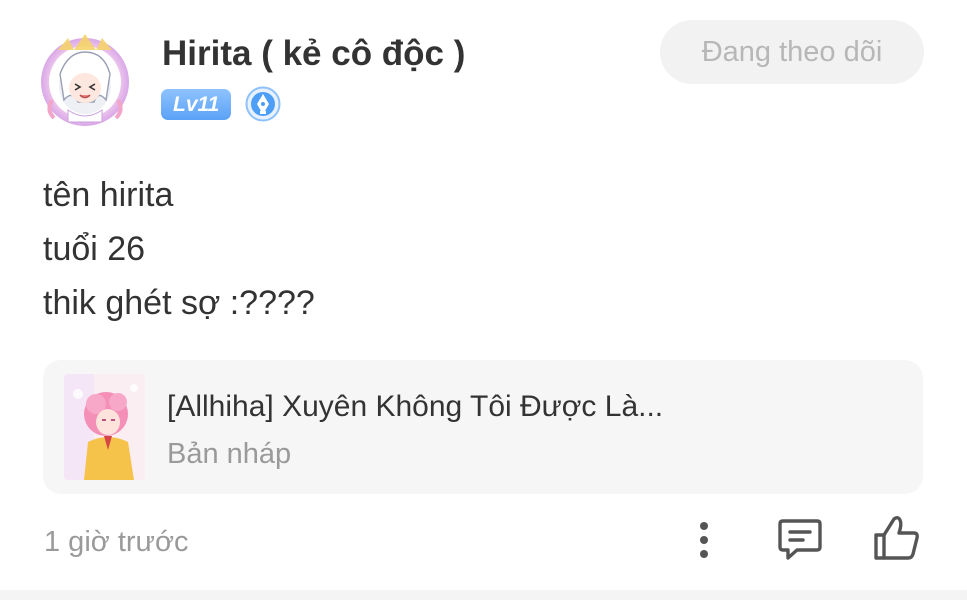  I want to click on like-icon, so click(897, 538).